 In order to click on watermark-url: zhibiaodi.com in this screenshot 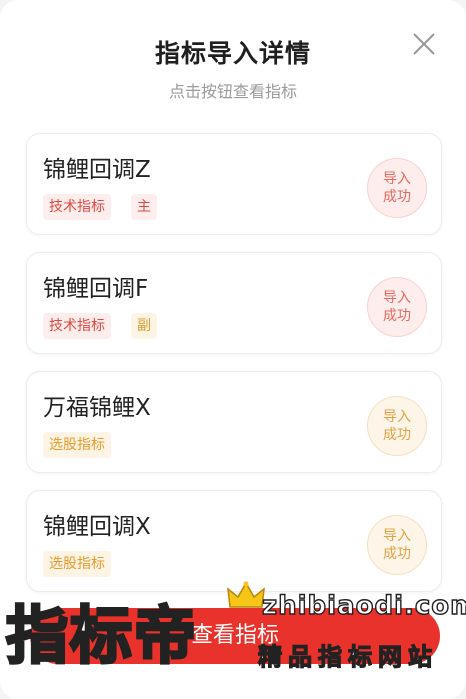, I will do `click(363, 605)`.